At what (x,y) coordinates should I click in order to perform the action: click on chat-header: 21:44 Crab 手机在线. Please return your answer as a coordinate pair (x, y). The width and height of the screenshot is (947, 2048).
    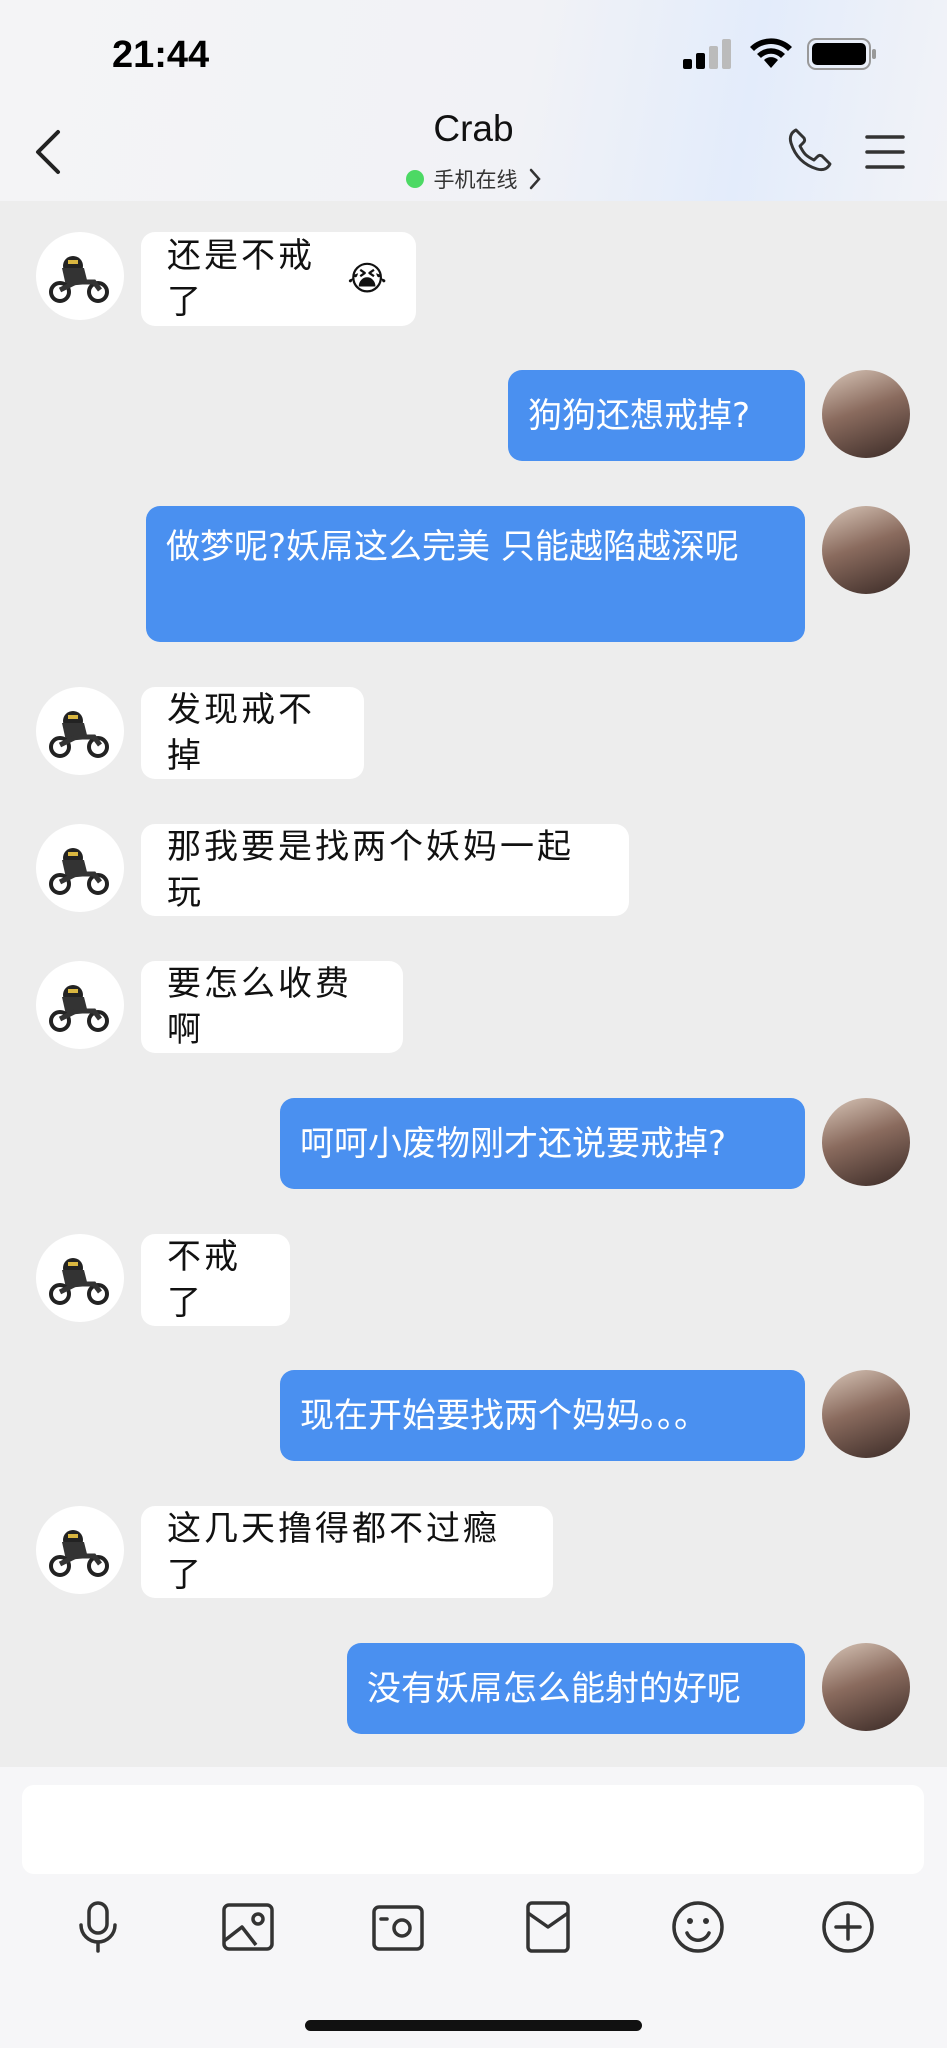
    Looking at the image, I should click on (473, 100).